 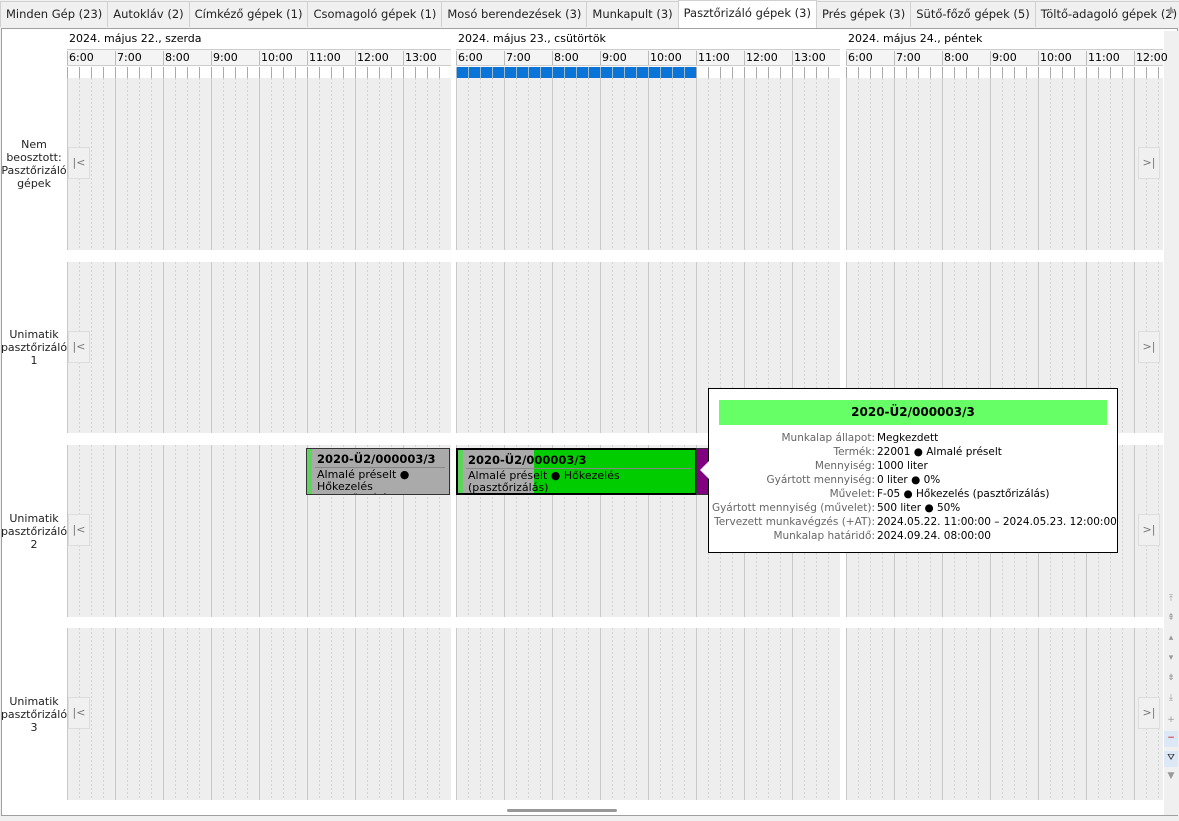 What do you see at coordinates (34, 714) in the screenshot?
I see `resource-label: Unimatik pasztőrizáló 3` at bounding box center [34, 714].